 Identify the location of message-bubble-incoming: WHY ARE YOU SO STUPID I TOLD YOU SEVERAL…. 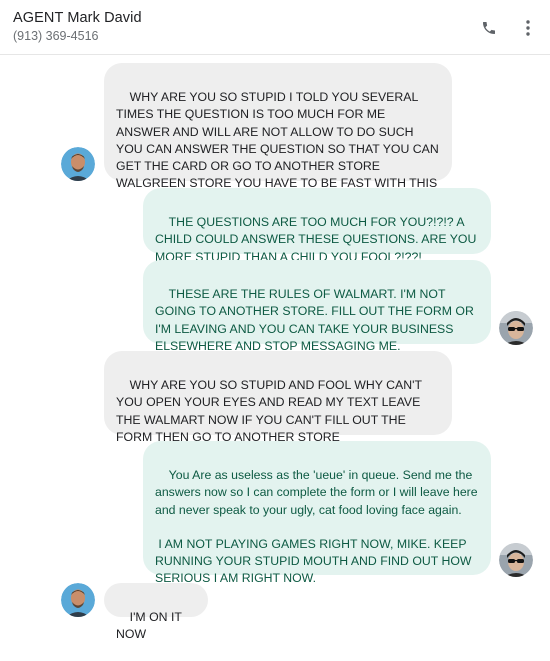
(278, 126).